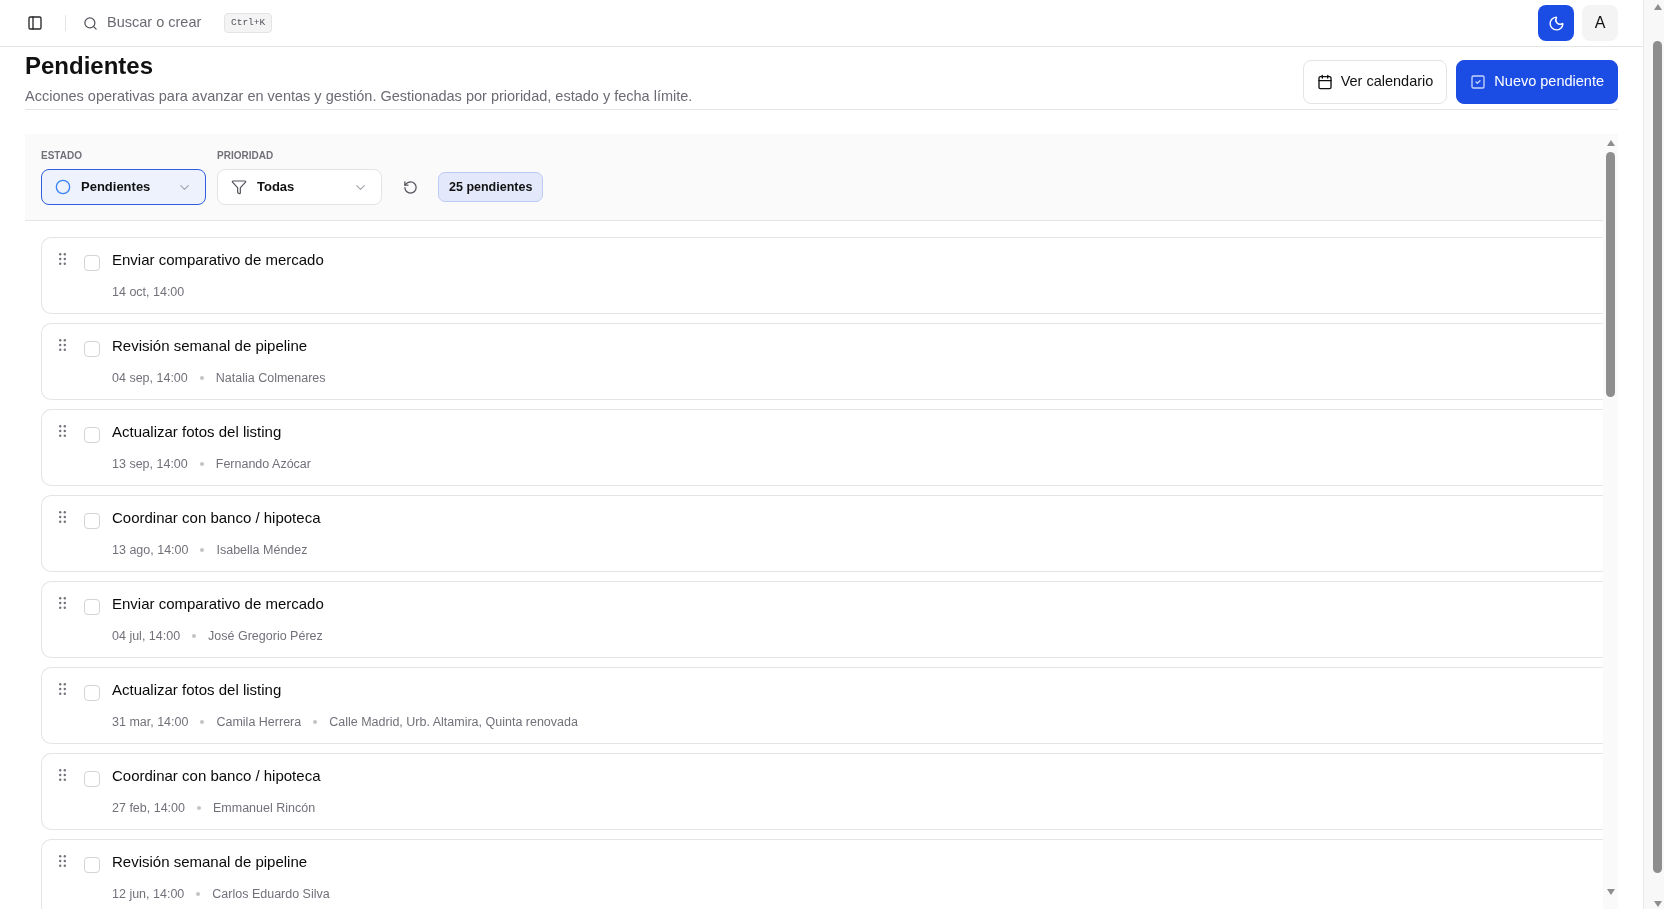 The image size is (1664, 909). What do you see at coordinates (265, 636) in the screenshot?
I see `task-assignee: José Gregorio Pérez` at bounding box center [265, 636].